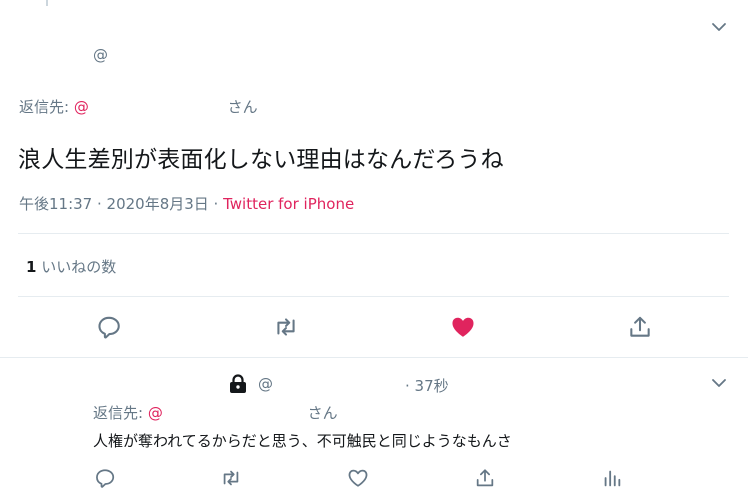 This screenshot has height=502, width=748. Describe the element at coordinates (79, 267) in the screenshot. I see `likes-label: いいねの数` at that location.